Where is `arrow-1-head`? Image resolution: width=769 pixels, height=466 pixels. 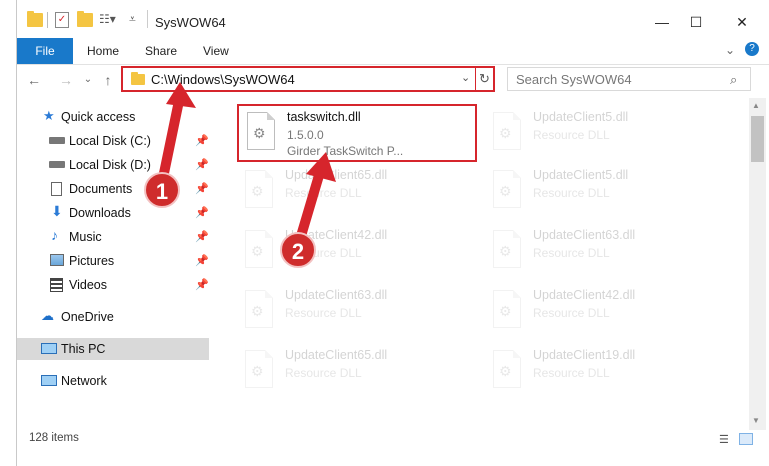 arrow-1-head is located at coordinates (181, 95).